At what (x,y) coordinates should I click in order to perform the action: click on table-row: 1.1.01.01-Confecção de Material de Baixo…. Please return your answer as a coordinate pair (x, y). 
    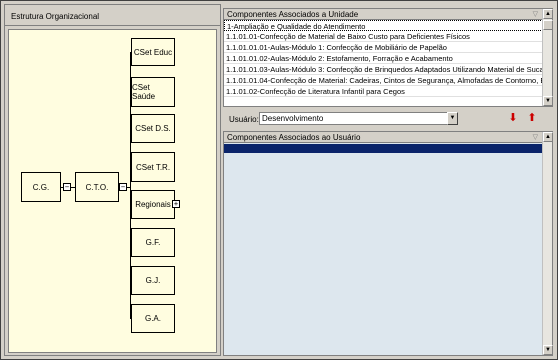
    Looking at the image, I should click on (383, 36).